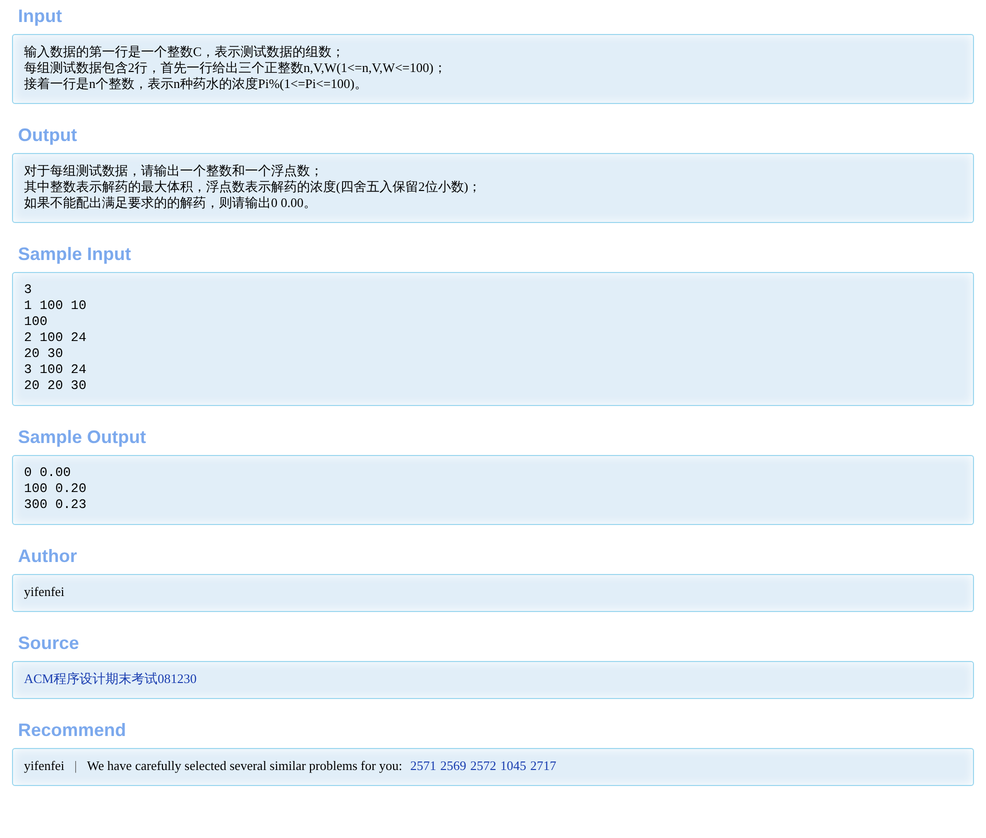 This screenshot has height=838, width=986. Describe the element at coordinates (185, 52) in the screenshot. I see `text-line: 输入数据的第一行是一个整数C，表示测试数据的组数；` at that location.